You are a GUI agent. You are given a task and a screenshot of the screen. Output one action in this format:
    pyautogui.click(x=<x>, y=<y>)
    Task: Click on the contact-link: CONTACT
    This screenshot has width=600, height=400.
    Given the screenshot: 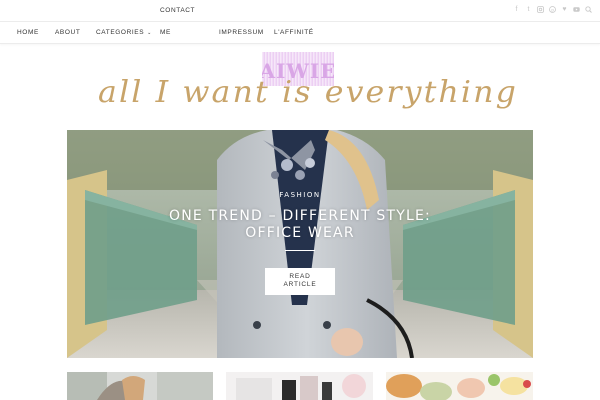 What is the action you would take?
    pyautogui.click(x=177, y=10)
    